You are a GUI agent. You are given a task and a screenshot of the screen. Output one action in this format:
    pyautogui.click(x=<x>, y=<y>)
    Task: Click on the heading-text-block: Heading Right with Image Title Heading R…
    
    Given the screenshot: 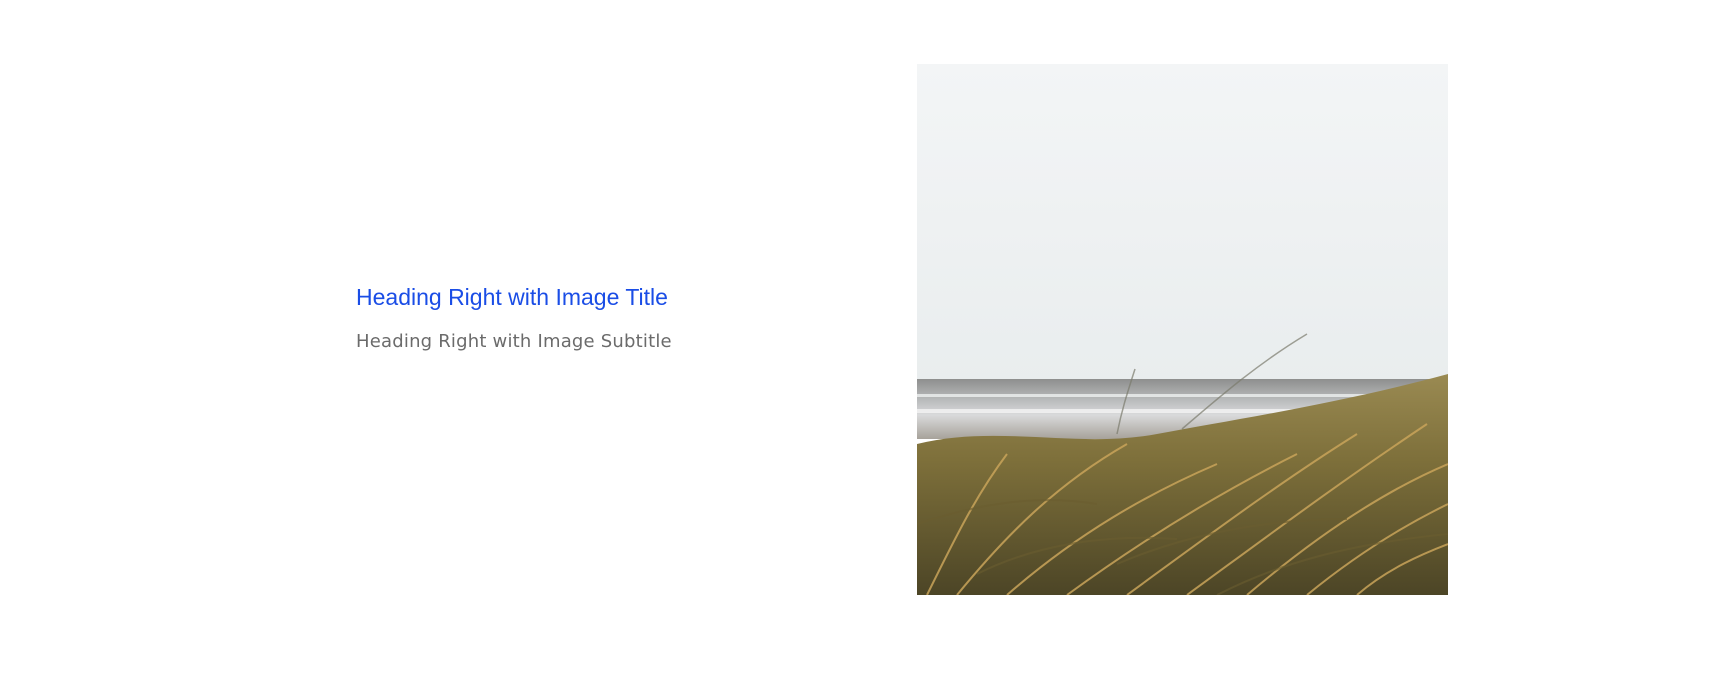 What is the action you would take?
    pyautogui.click(x=606, y=318)
    